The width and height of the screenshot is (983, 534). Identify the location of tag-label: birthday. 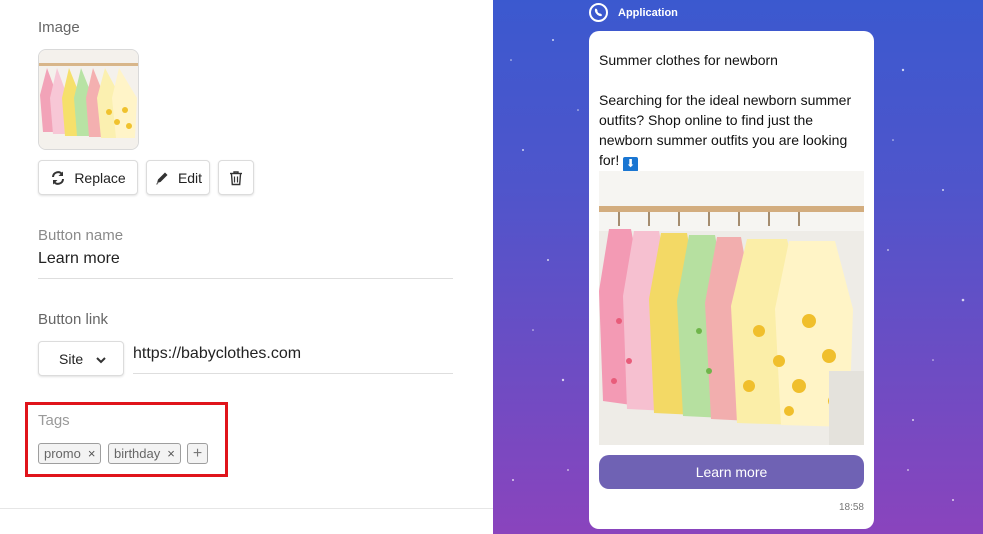
(137, 453).